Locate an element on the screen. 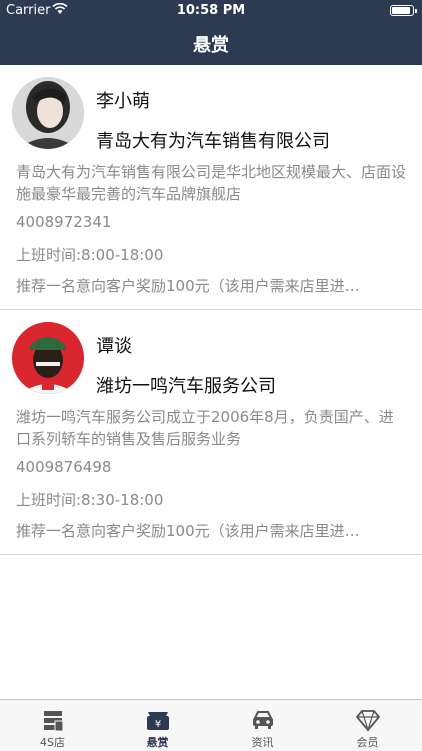 The image size is (422, 751). phone-number: 4009876498 is located at coordinates (63, 467).